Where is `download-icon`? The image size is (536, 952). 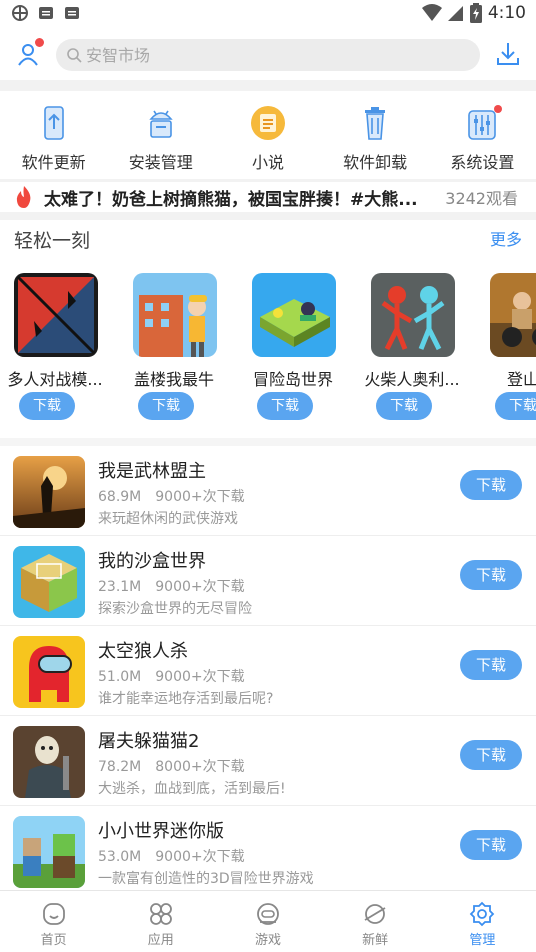
download-icon is located at coordinates (508, 54).